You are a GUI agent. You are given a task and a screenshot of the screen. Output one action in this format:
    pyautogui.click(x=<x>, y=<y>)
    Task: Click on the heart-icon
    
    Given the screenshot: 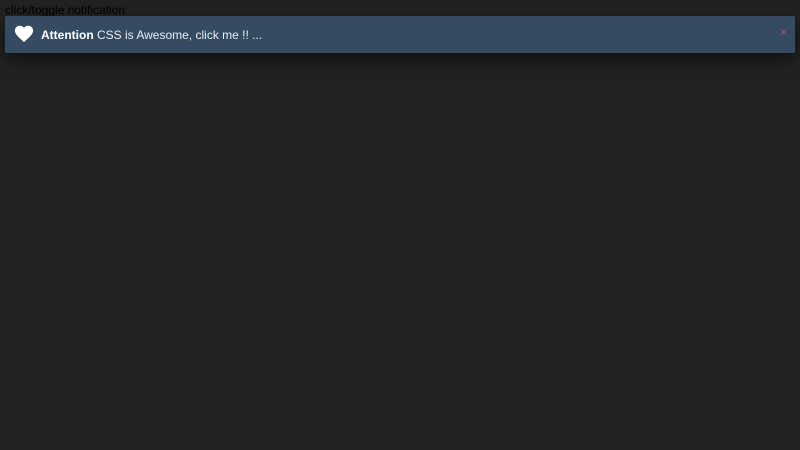 What is the action you would take?
    pyautogui.click(x=24, y=33)
    